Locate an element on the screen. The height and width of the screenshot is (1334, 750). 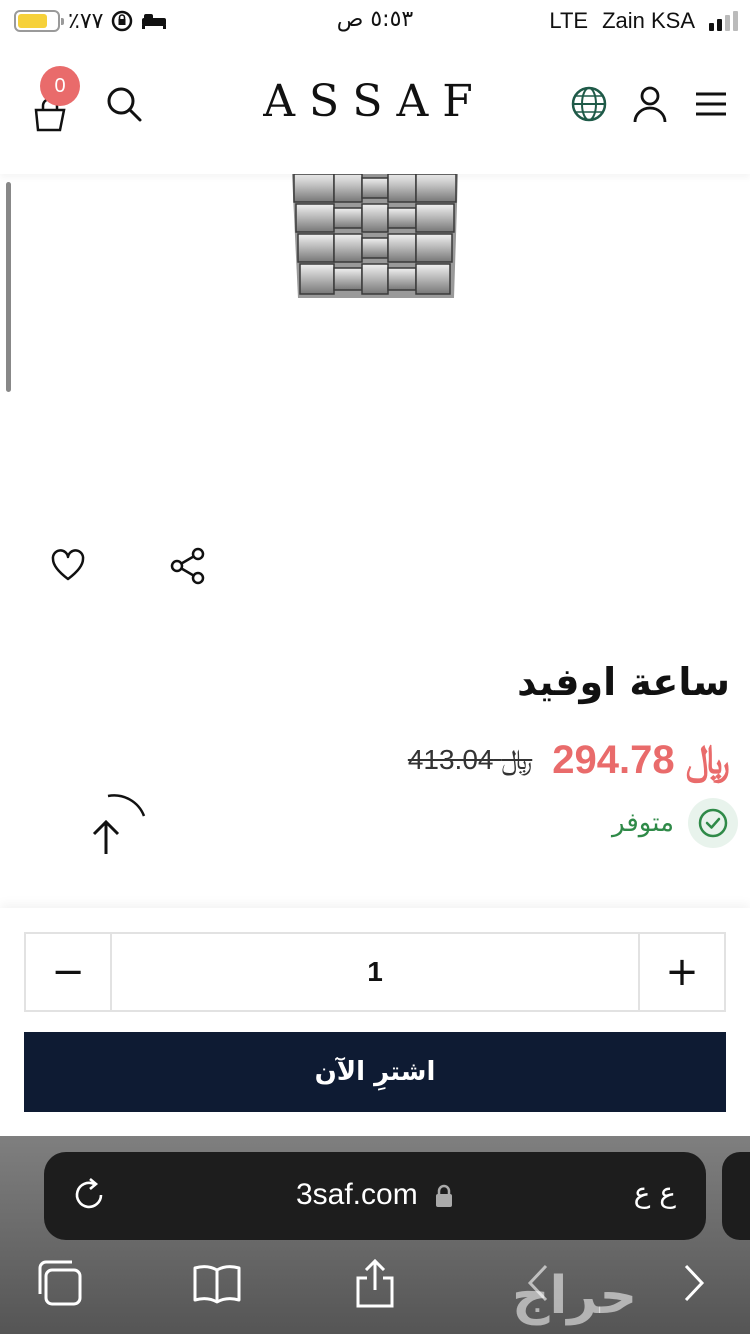
tabs-icon is located at coordinates (60, 1283).